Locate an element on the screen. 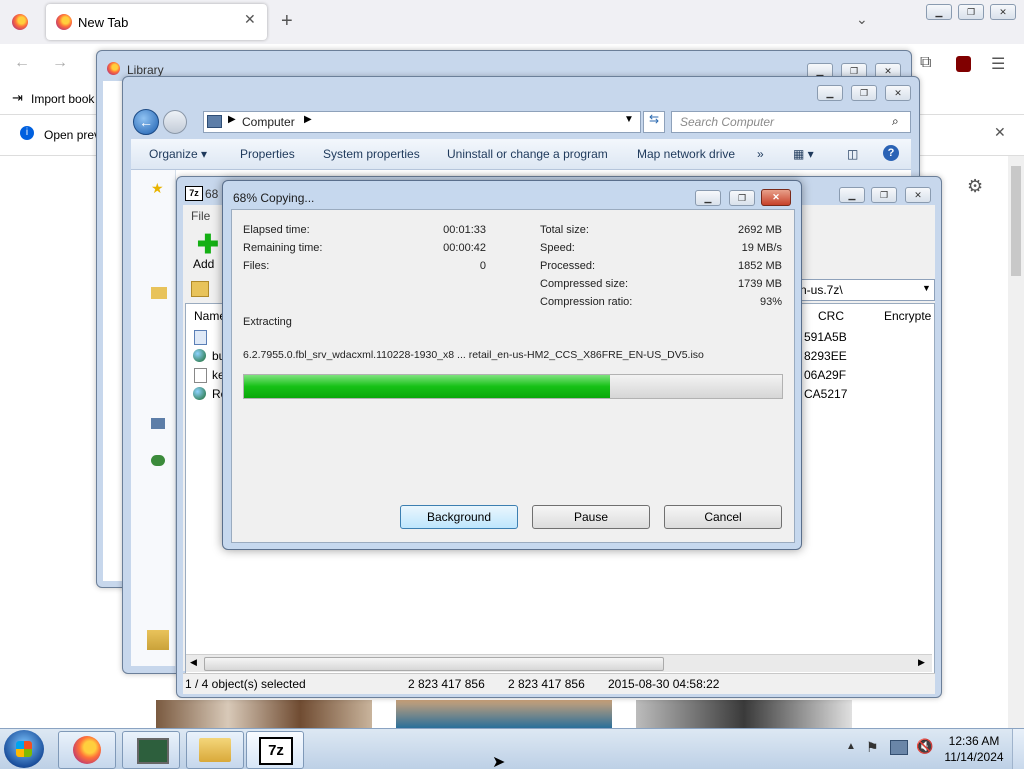 This screenshot has height=772, width=1024. show-desktop-button is located at coordinates (1018, 749).